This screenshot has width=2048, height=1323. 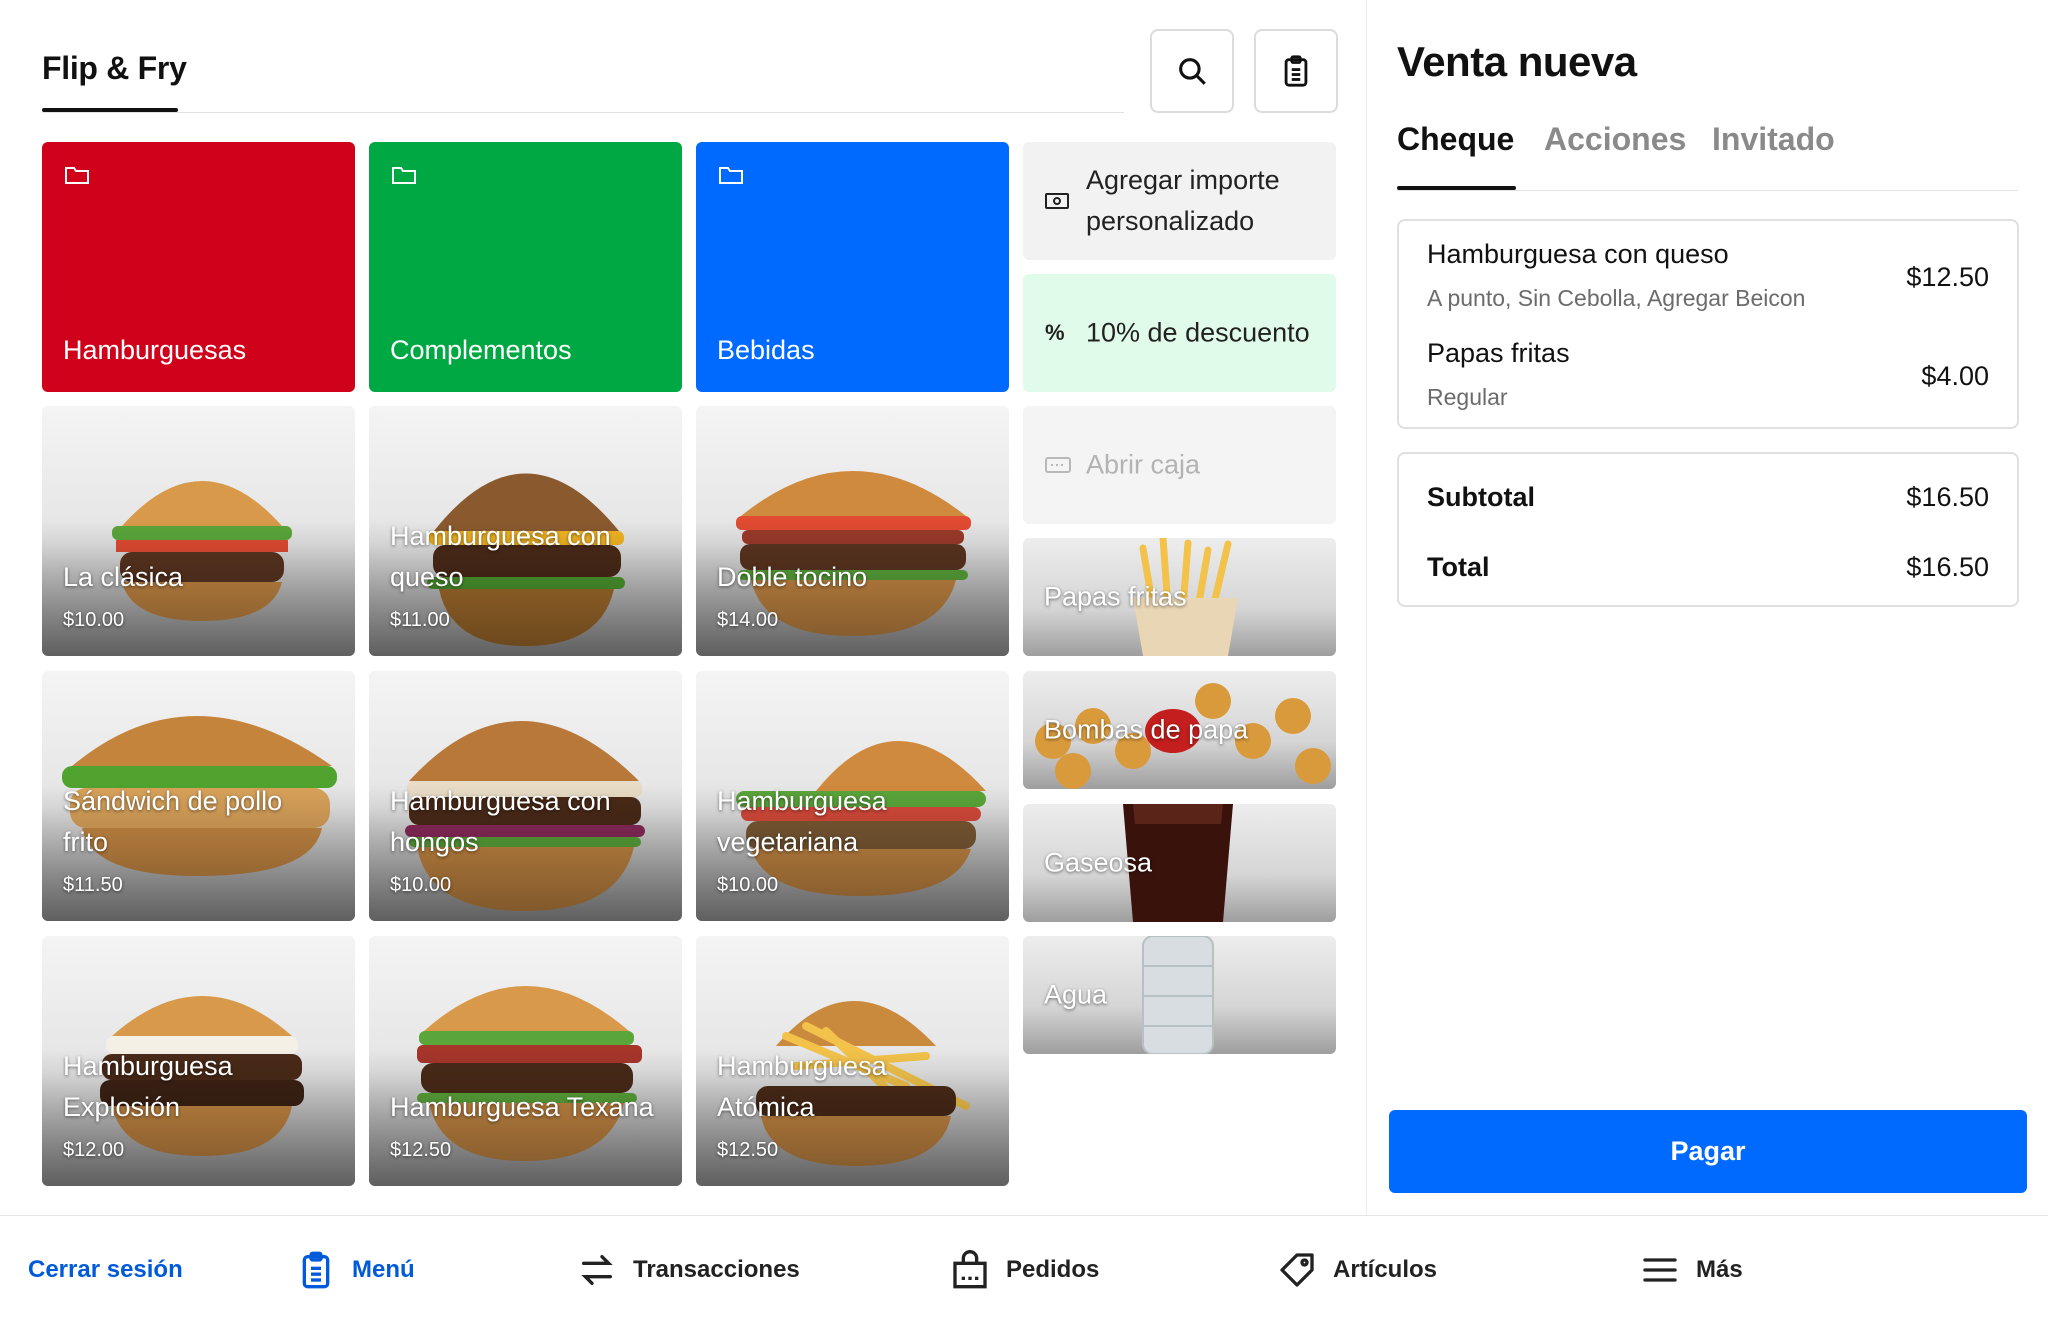 I want to click on item-price: $12.00, so click(x=94, y=1150).